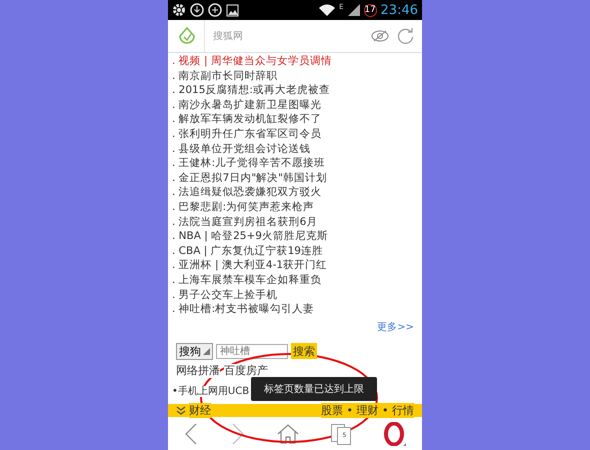 The height and width of the screenshot is (450, 590). What do you see at coordinates (367, 410) in the screenshot?
I see `category-links: 股票 • 理财 • 行情` at bounding box center [367, 410].